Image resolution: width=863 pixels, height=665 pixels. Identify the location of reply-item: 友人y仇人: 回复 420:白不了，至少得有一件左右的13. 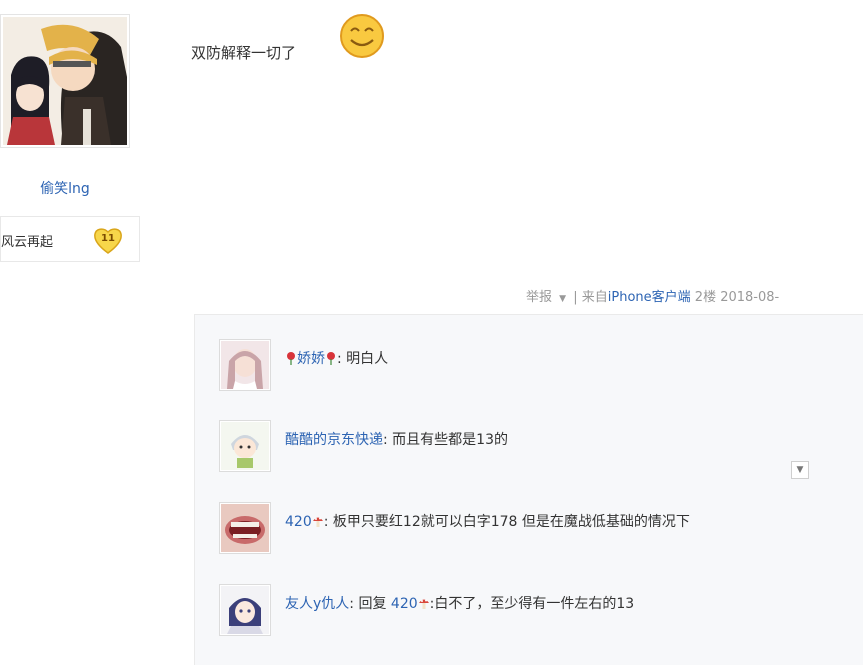
(539, 610).